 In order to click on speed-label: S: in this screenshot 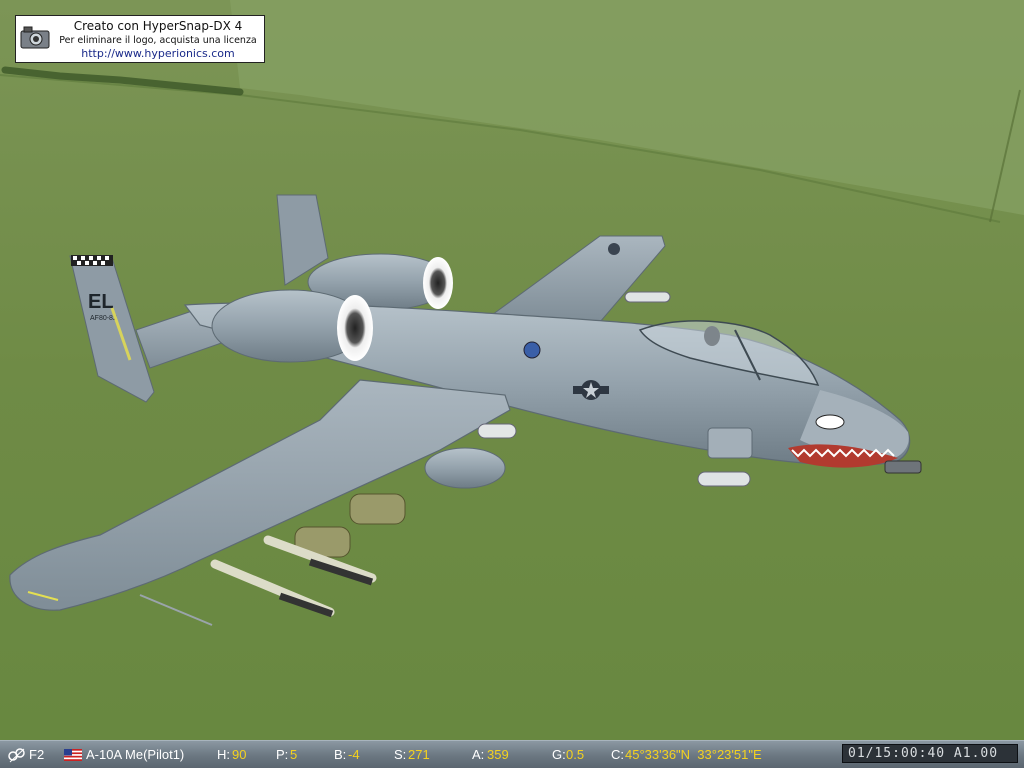, I will do `click(400, 754)`.